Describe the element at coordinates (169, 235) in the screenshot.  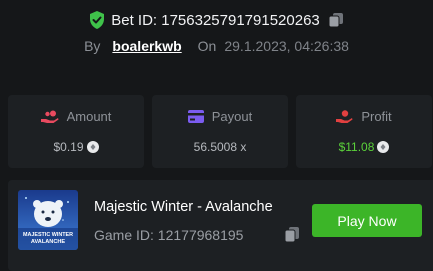
I see `game-id: Game ID: 12177968195` at that location.